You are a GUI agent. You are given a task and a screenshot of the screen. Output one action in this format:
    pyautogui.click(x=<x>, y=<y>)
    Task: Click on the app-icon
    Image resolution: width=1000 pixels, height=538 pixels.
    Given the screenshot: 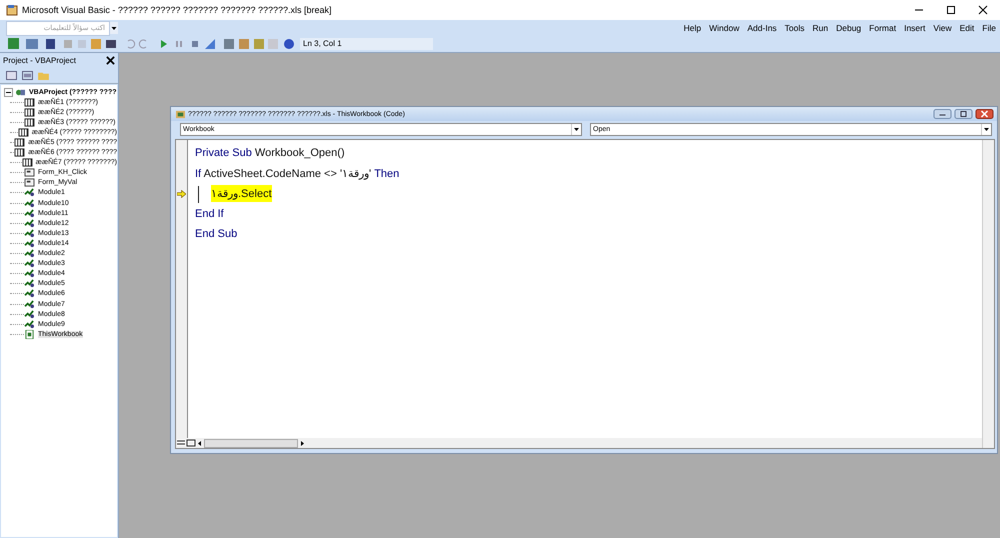 What is the action you would take?
    pyautogui.click(x=12, y=10)
    